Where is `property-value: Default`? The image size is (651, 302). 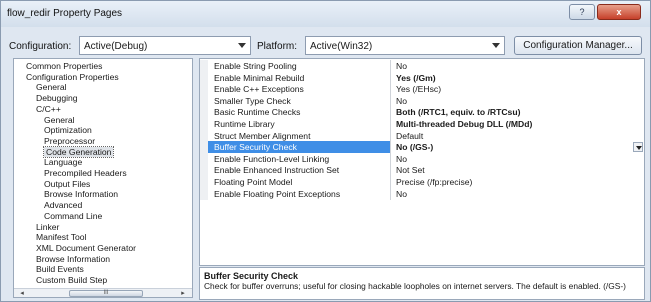 property-value: Default is located at coordinates (409, 136).